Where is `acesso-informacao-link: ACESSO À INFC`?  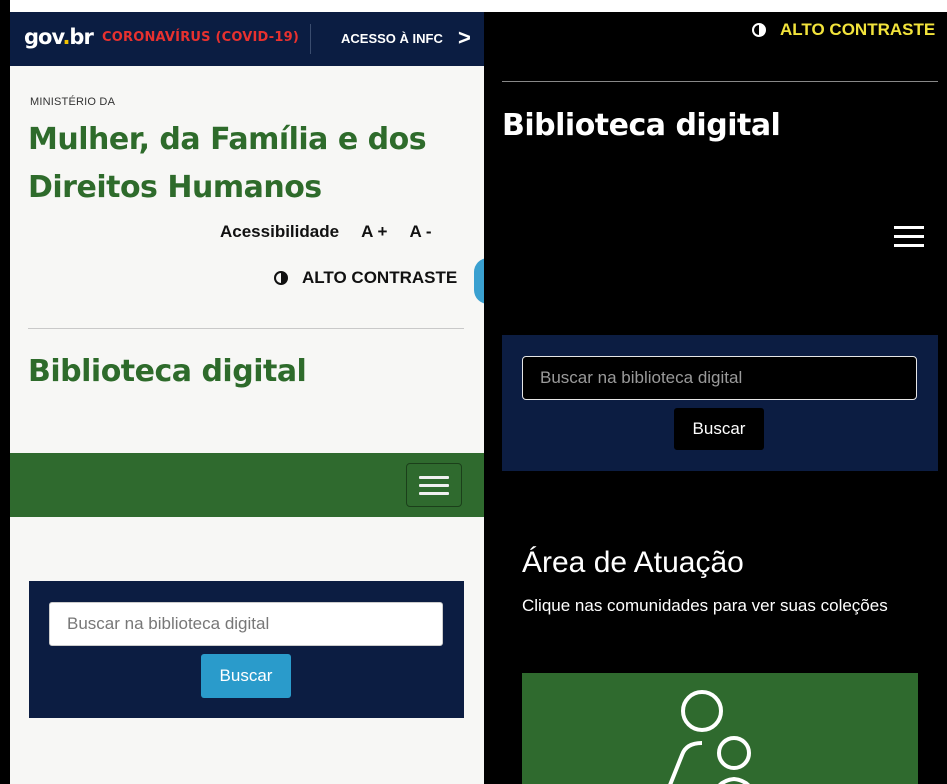 acesso-informacao-link: ACESSO À INFC is located at coordinates (392, 38).